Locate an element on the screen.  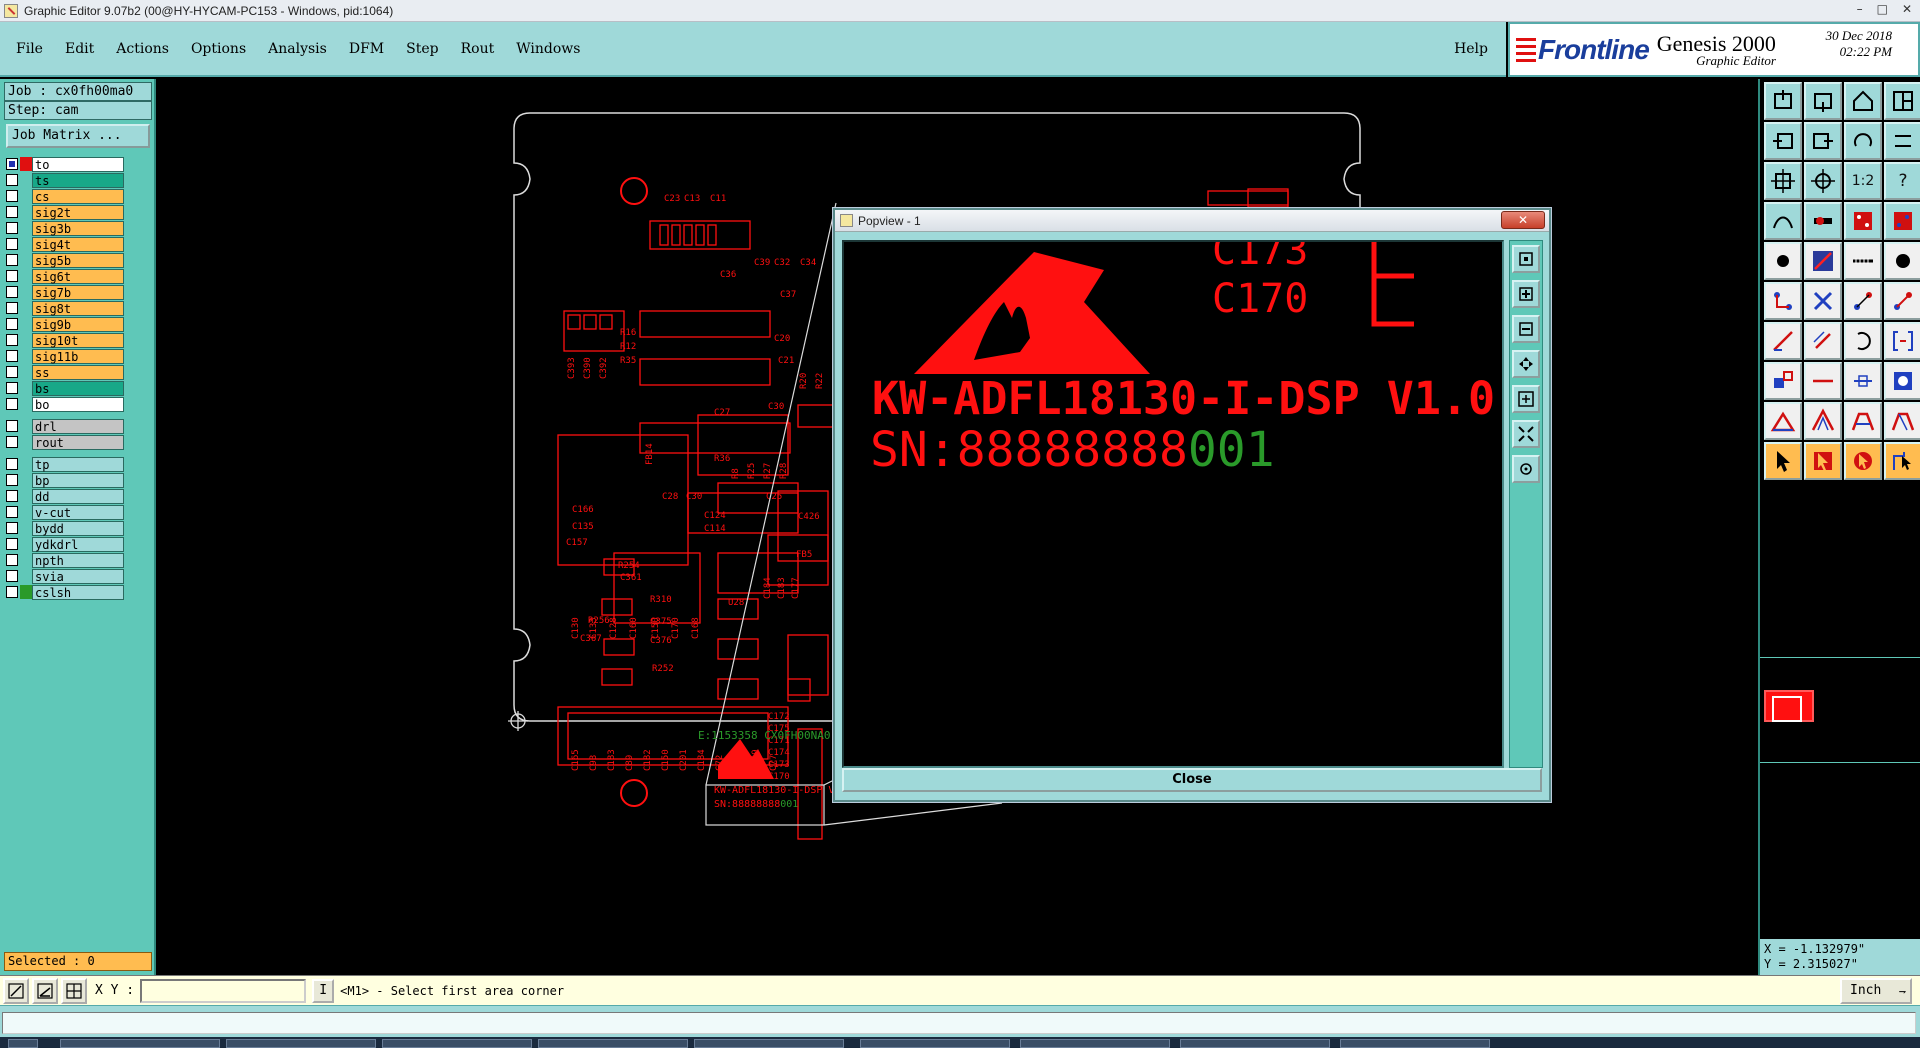
layer-name: bp is located at coordinates (78, 480).